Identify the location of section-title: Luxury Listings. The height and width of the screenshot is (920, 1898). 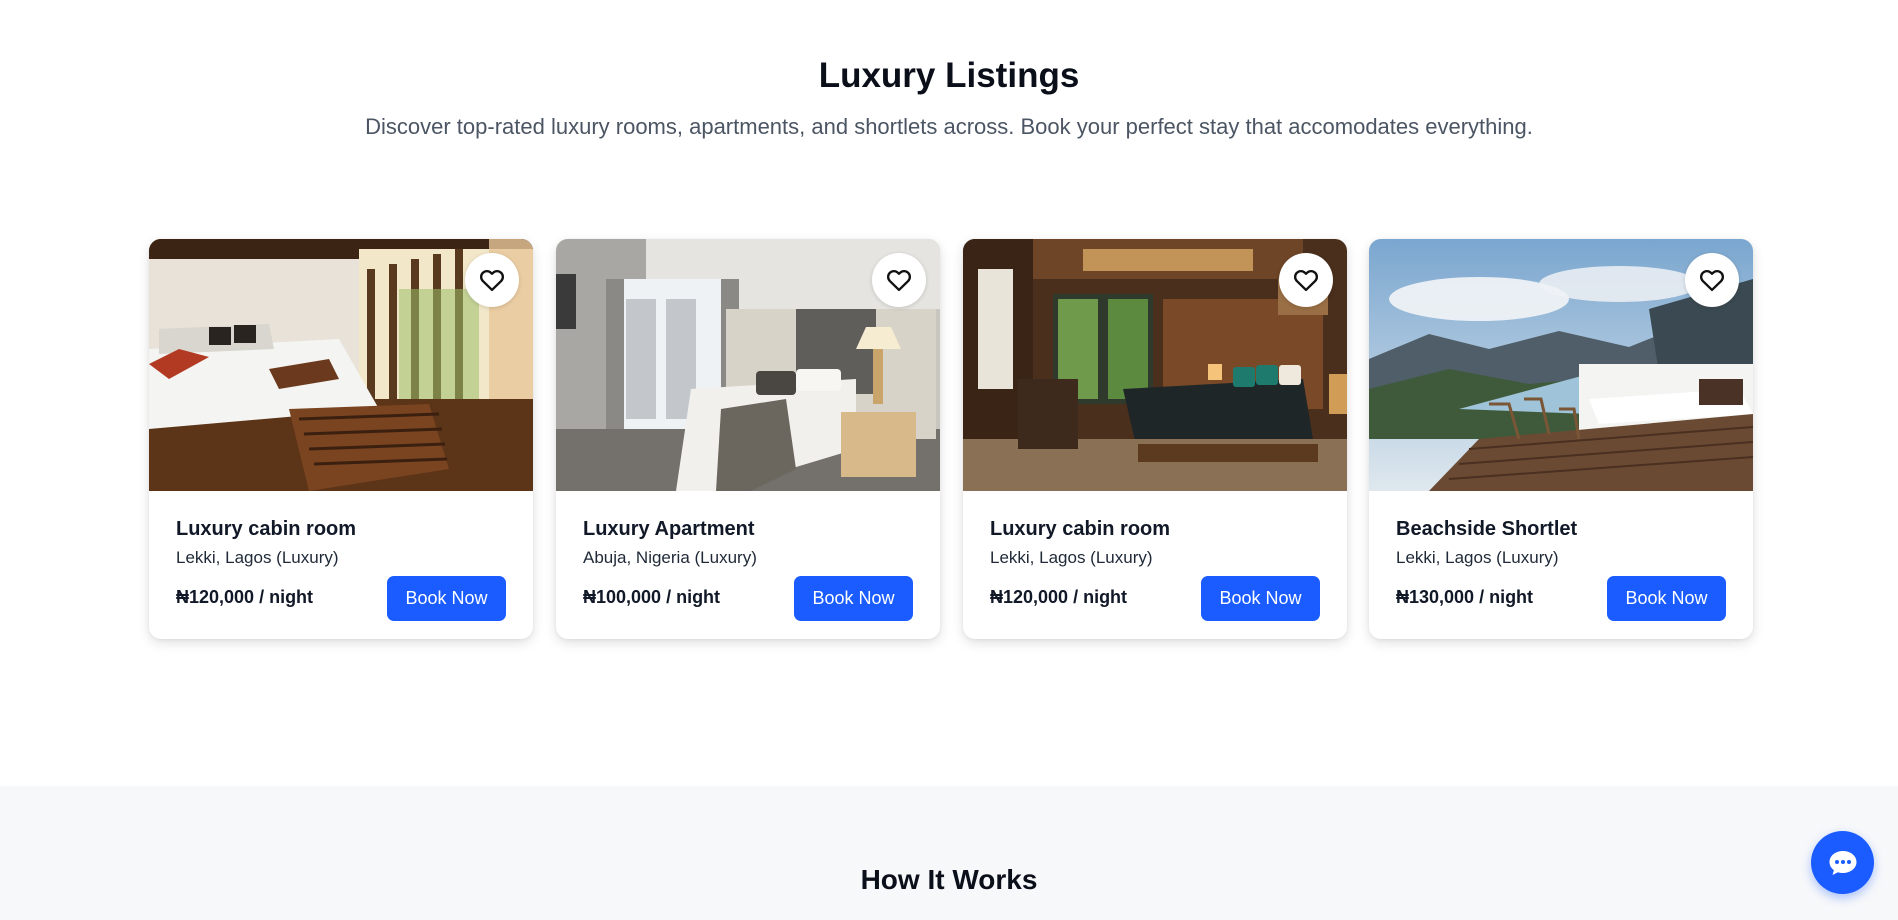
(949, 75).